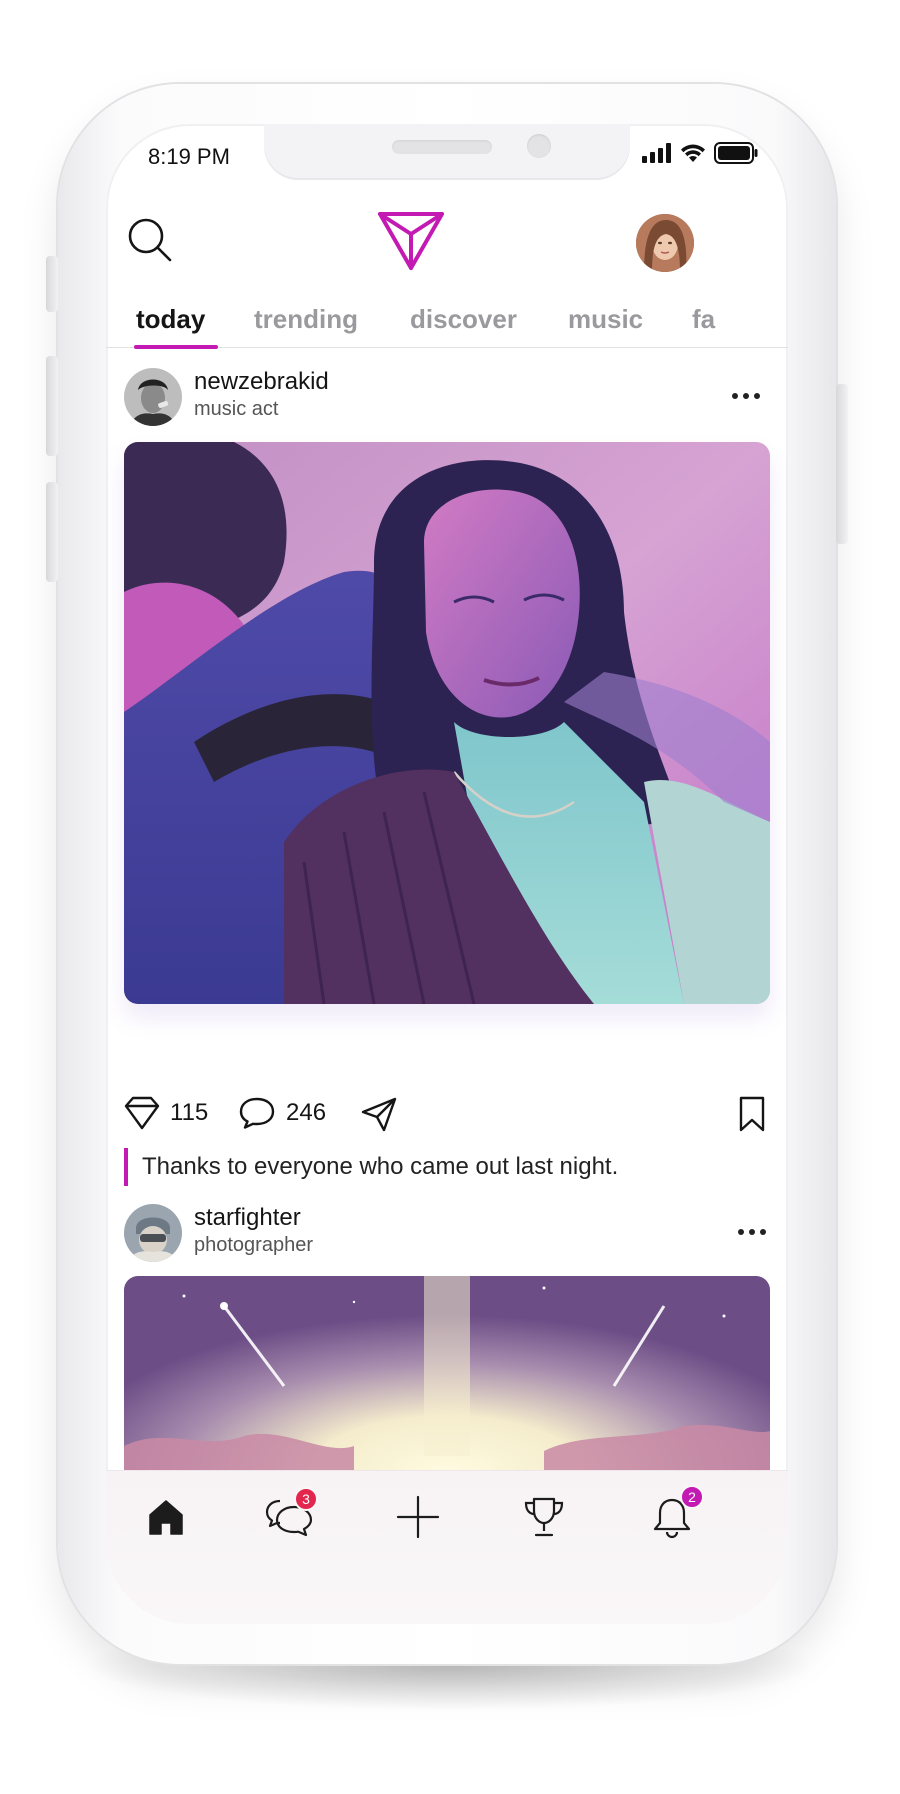  I want to click on share-button, so click(379, 1114).